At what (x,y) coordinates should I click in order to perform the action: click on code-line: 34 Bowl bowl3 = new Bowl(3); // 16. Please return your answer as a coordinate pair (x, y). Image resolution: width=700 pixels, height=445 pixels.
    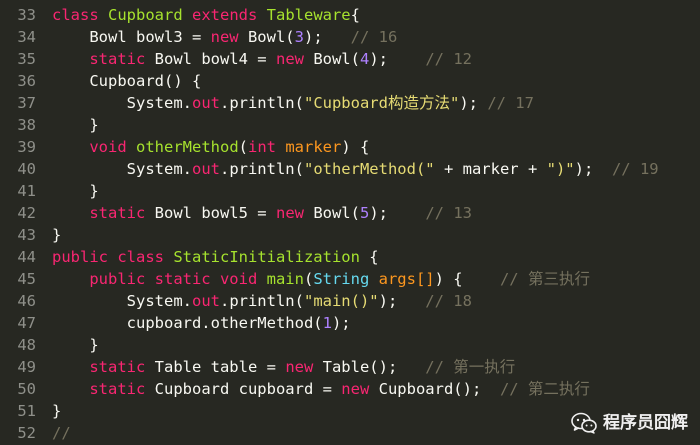
    Looking at the image, I should click on (350, 37).